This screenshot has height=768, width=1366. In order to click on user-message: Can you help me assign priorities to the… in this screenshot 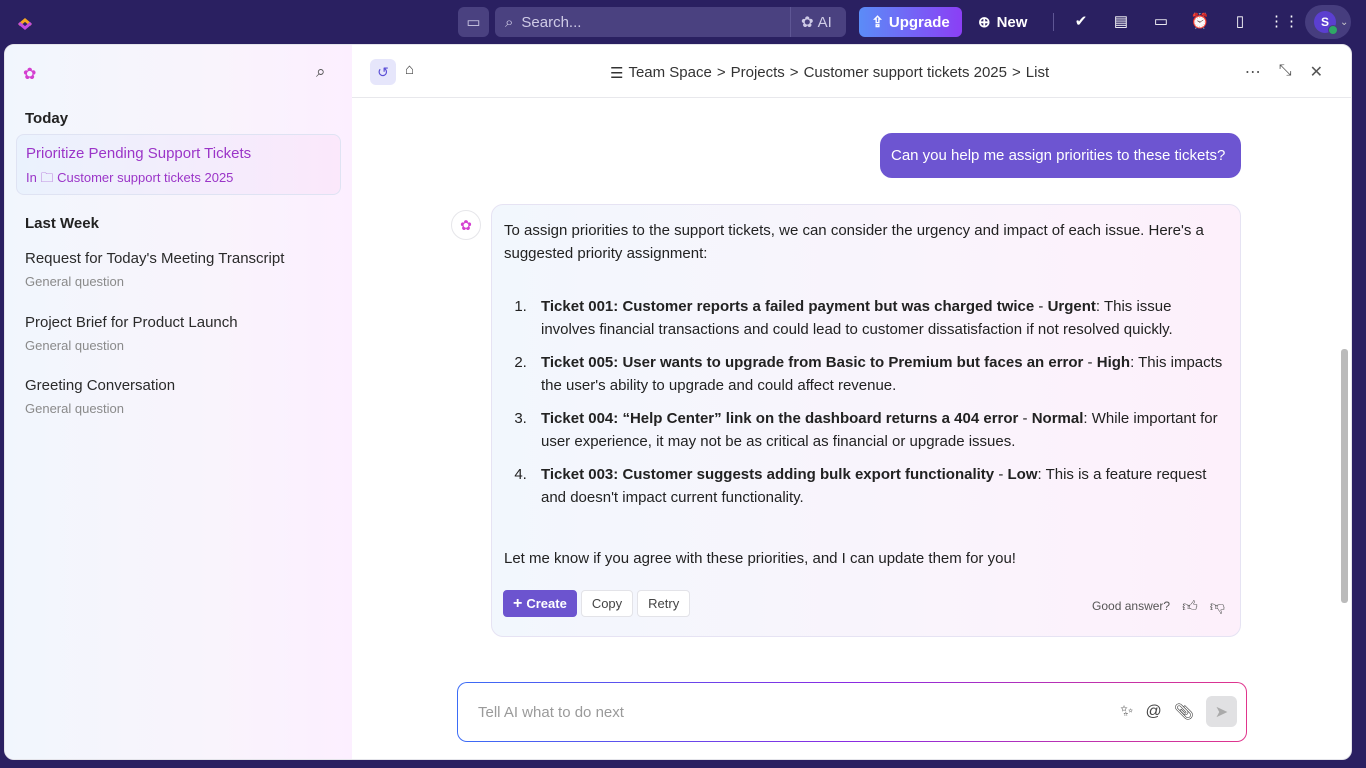, I will do `click(1060, 155)`.